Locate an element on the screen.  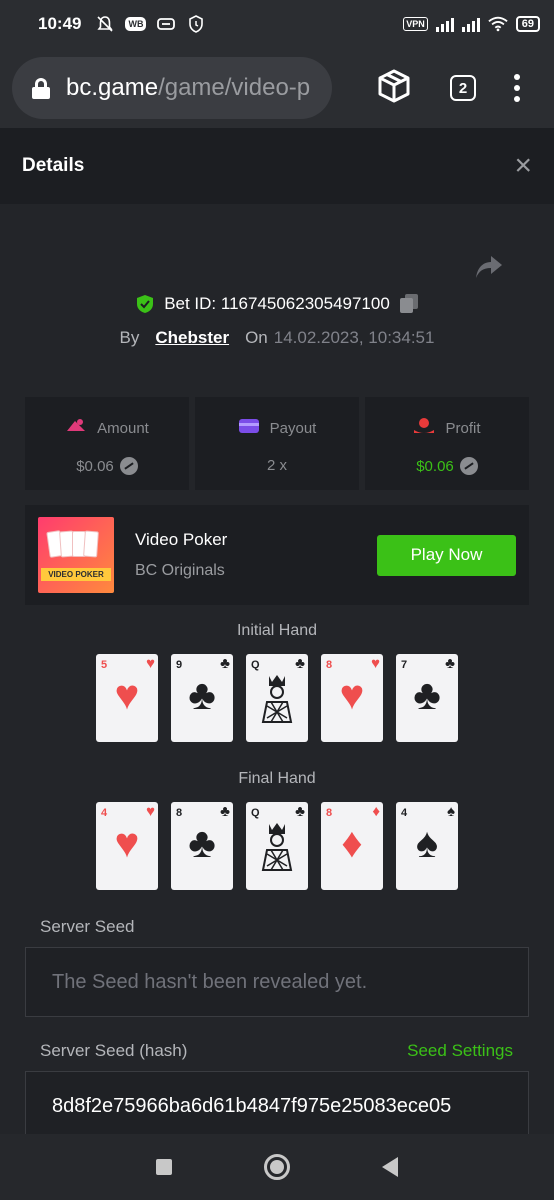
browser-actions: 2 is located at coordinates (459, 88).